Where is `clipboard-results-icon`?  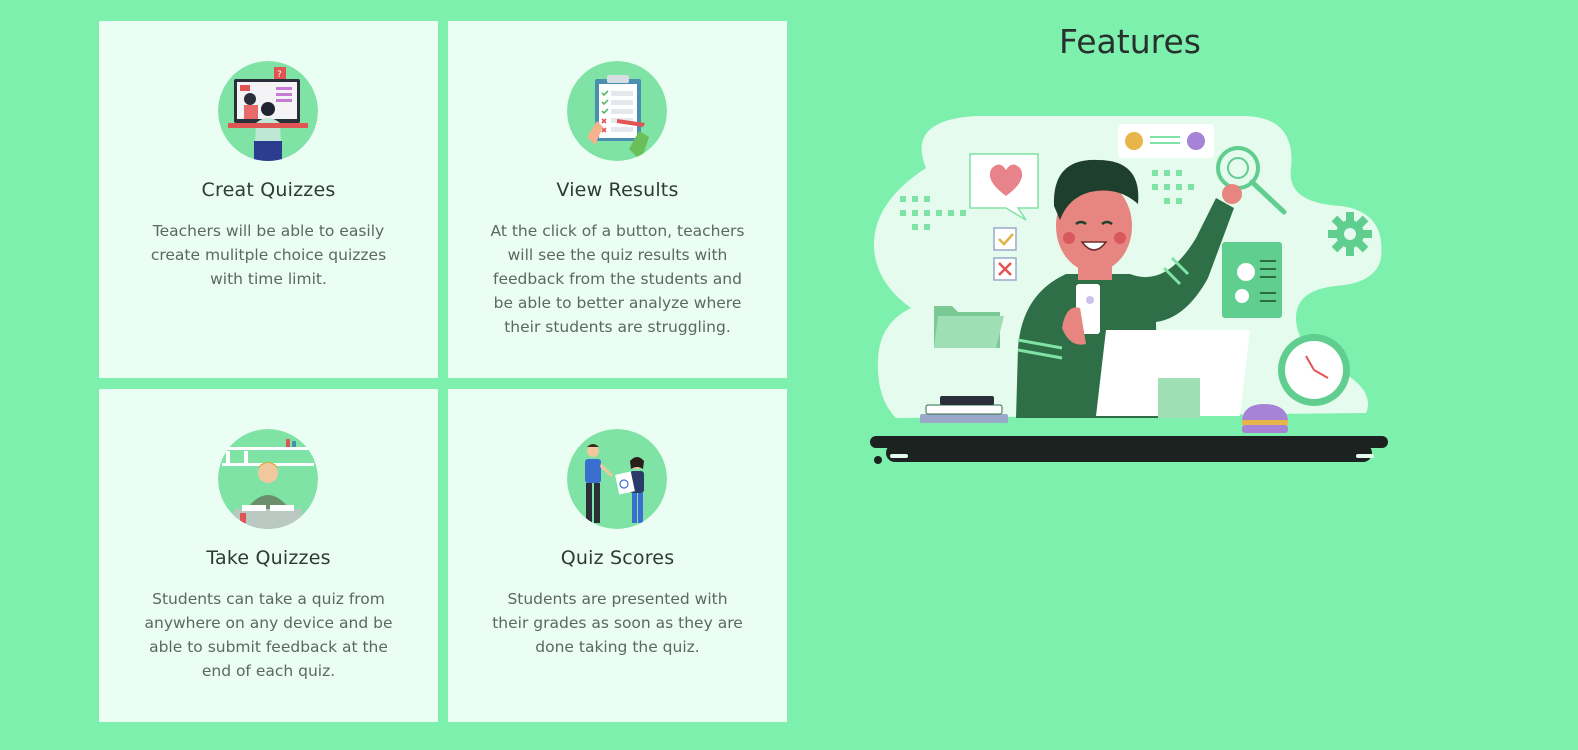 clipboard-results-icon is located at coordinates (617, 111).